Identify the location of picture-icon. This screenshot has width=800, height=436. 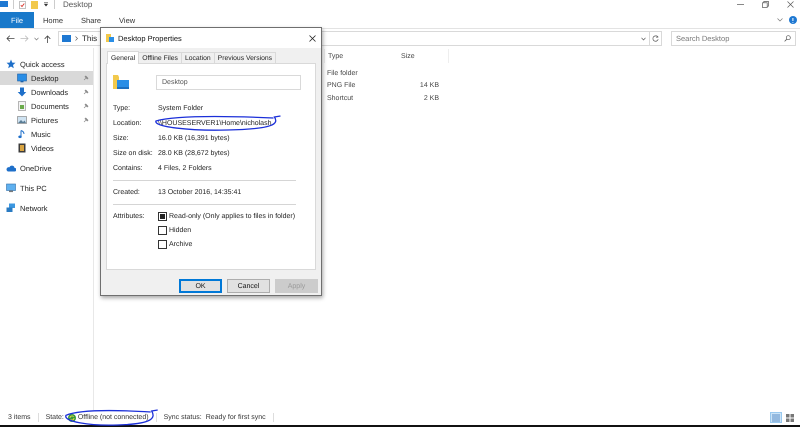
(22, 120).